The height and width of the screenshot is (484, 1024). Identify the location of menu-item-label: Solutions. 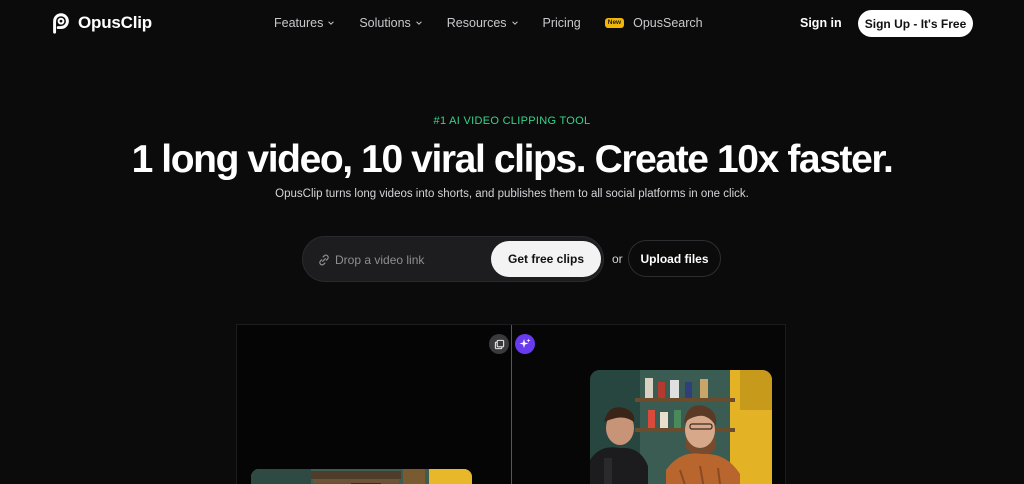
(385, 23).